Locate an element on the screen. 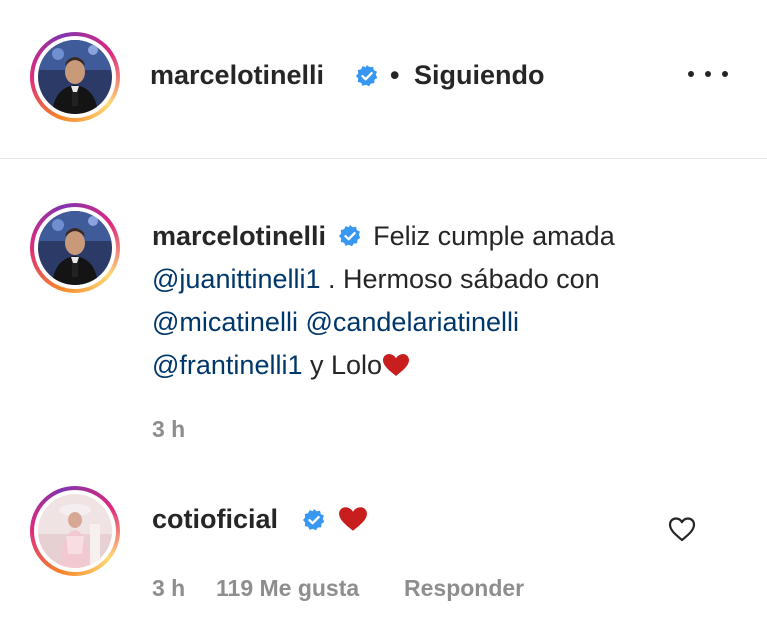 This screenshot has width=767, height=628. heart-outline-icon is located at coordinates (682, 529).